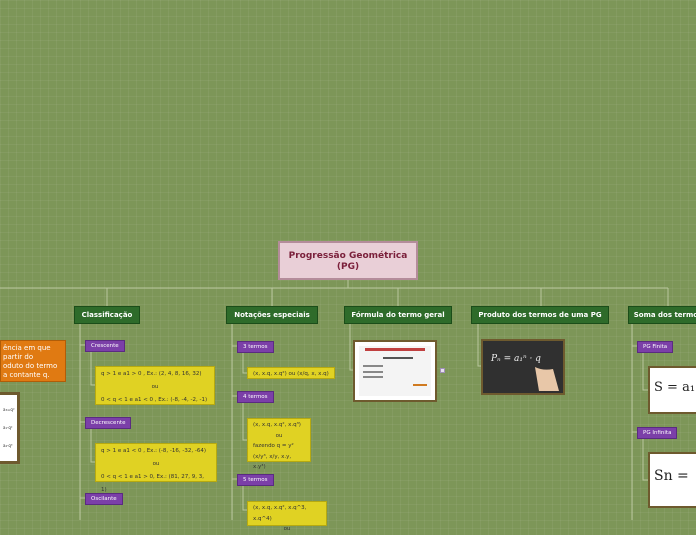  I want to click on soma-infinita-image: Sn =, so click(672, 480).